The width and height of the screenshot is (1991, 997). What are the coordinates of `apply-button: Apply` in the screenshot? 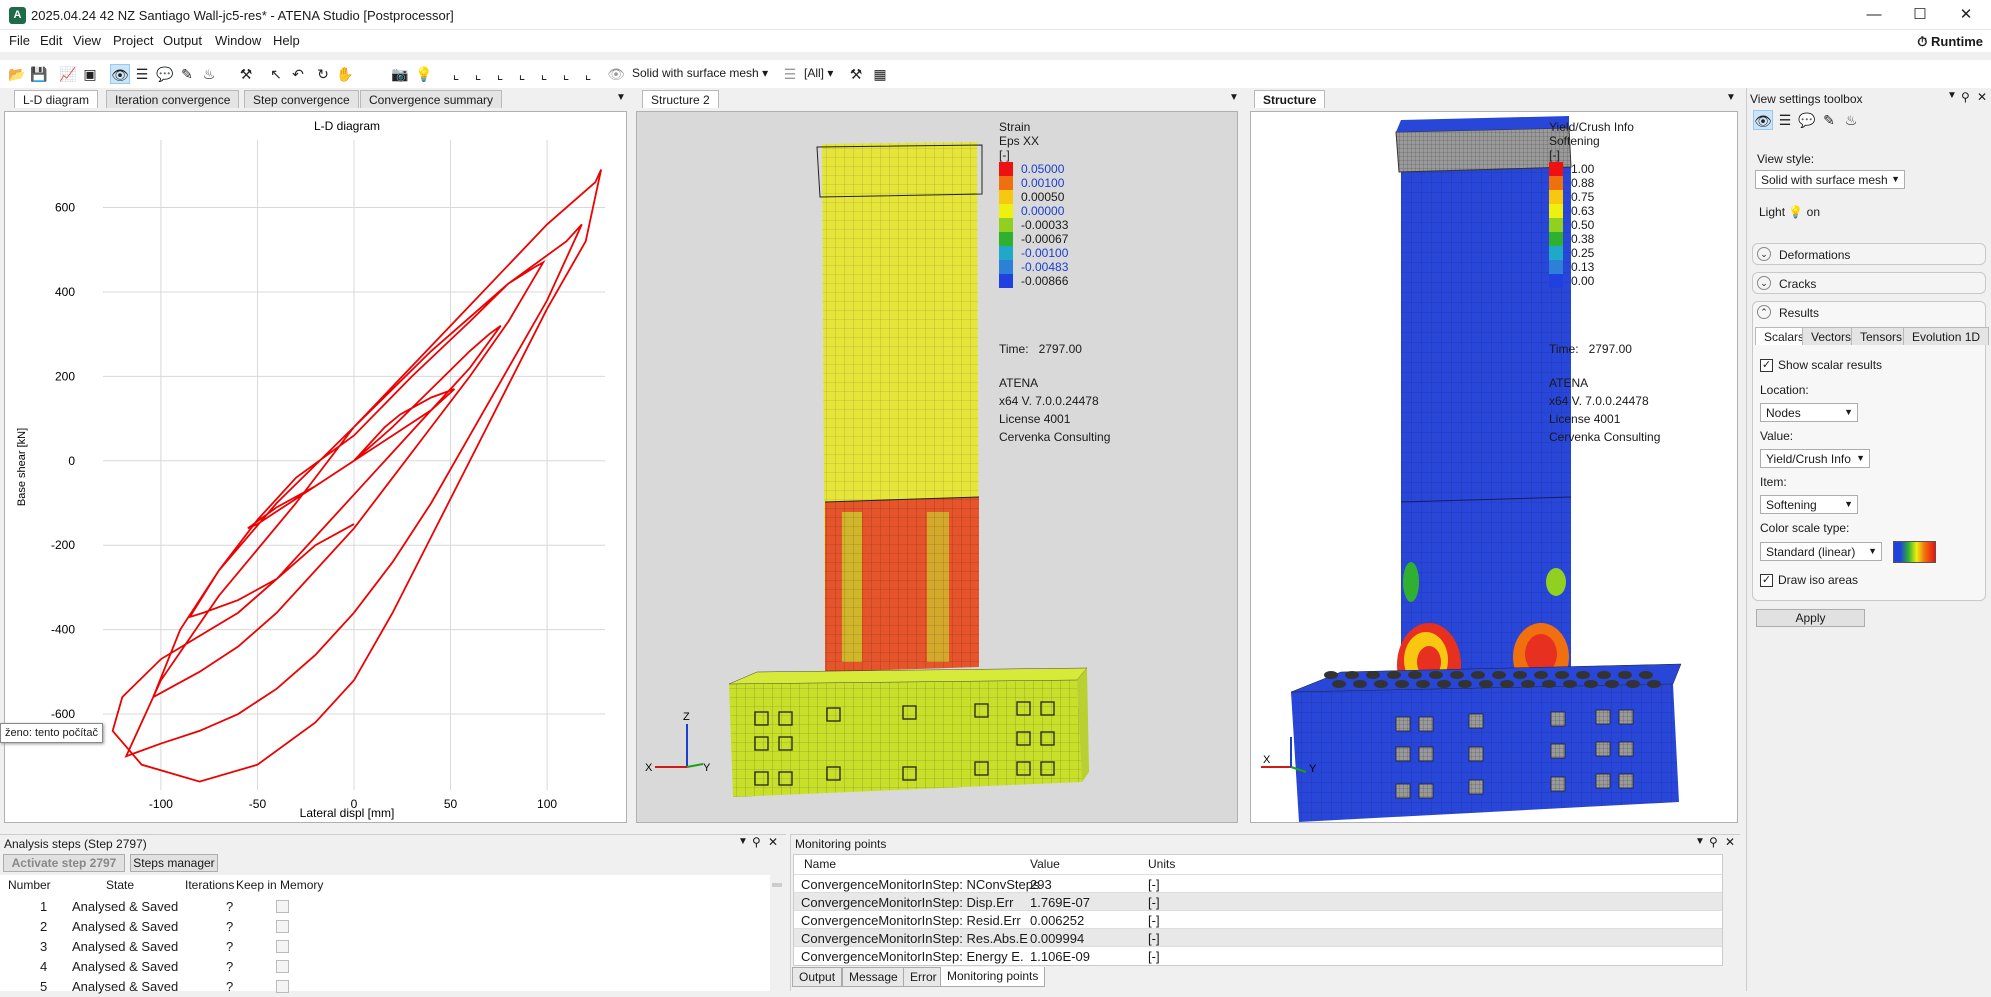 It's located at (1810, 618).